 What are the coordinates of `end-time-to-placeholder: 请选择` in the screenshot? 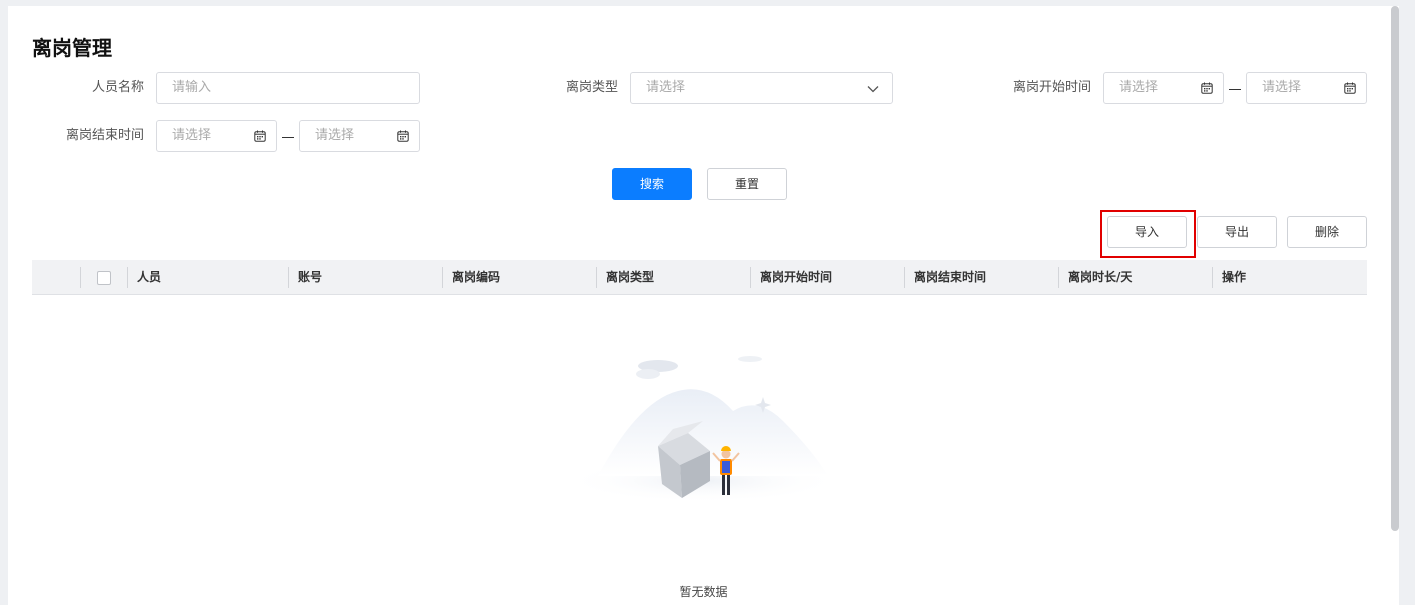 It's located at (335, 135).